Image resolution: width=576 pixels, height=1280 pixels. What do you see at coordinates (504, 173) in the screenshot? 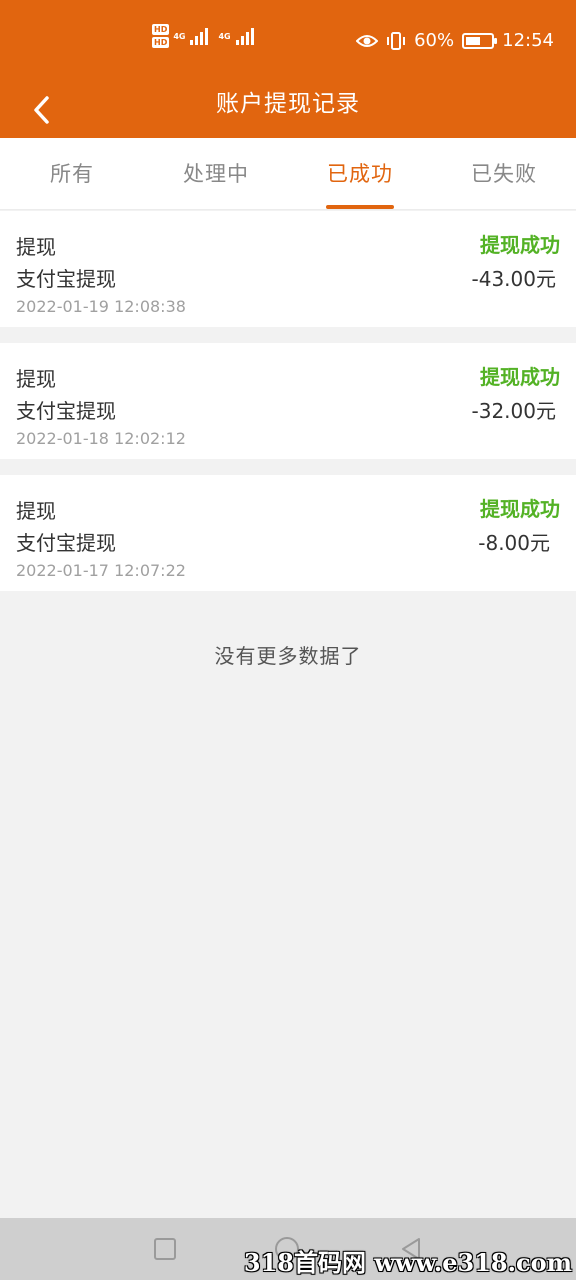
I see `tab-failed: 已失败` at bounding box center [504, 173].